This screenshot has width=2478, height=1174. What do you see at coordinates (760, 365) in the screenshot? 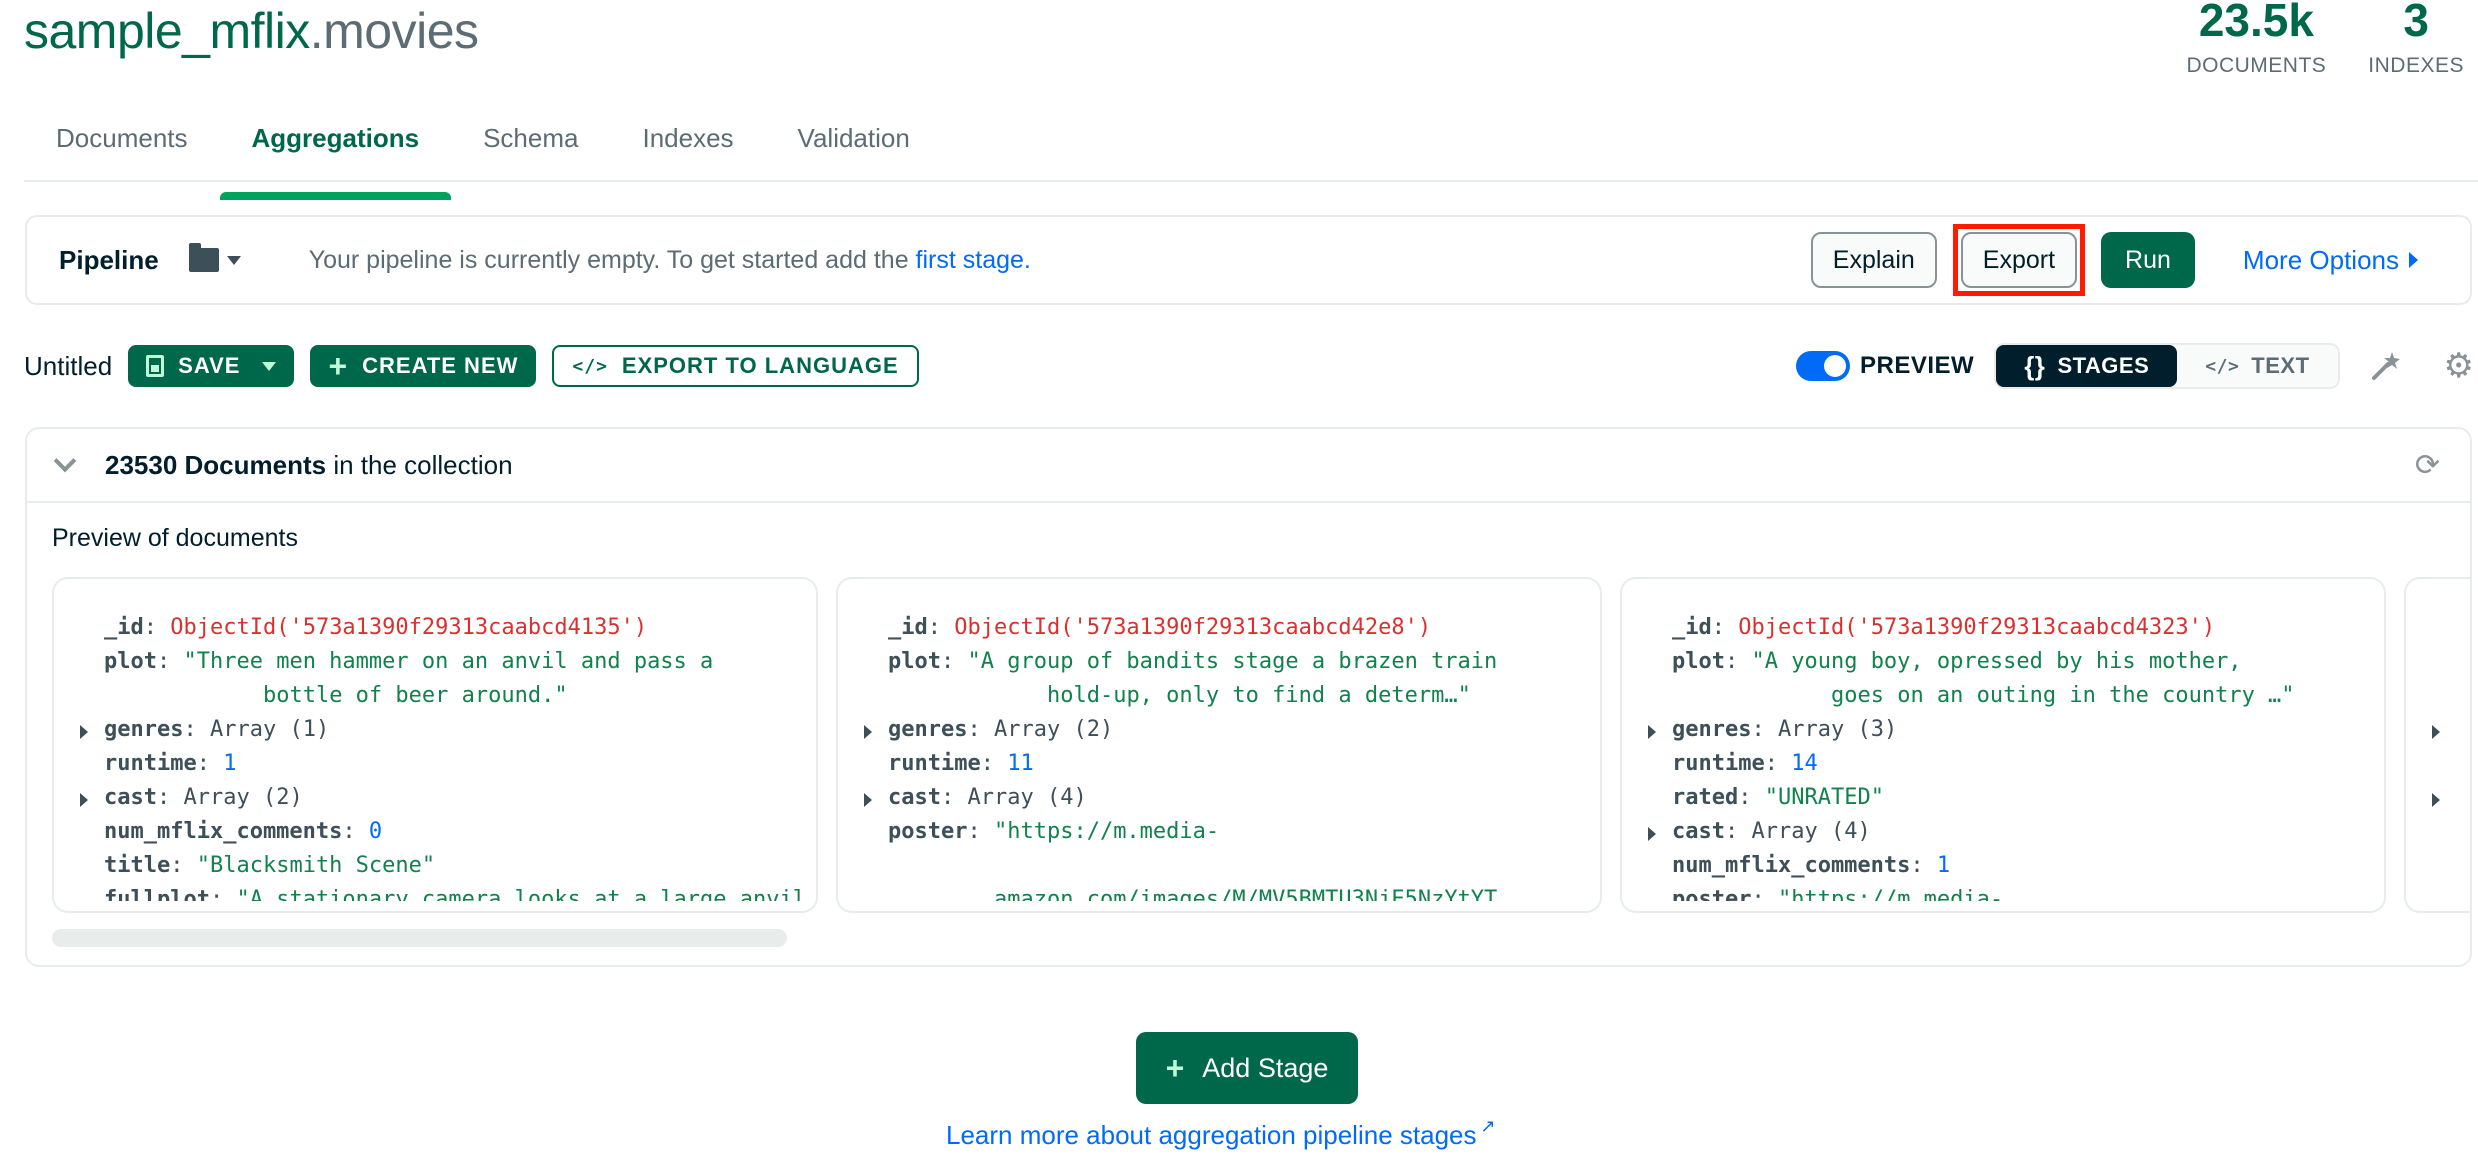
I see `export-to-language-label: EXPORT TO LANGUAGE` at bounding box center [760, 365].